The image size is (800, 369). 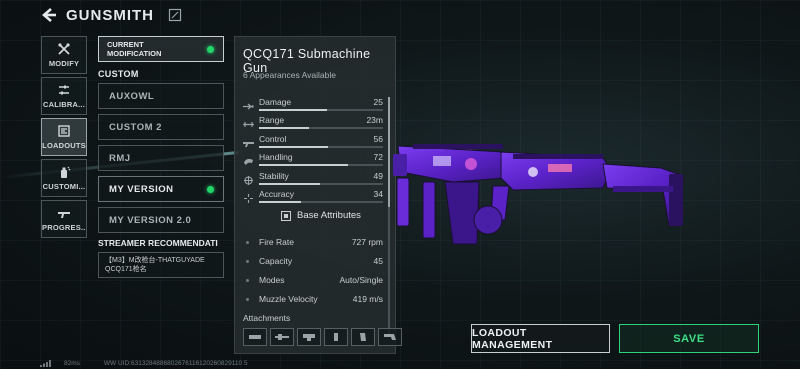 I want to click on preset-custom-2: CUSTOM 2, so click(x=161, y=127).